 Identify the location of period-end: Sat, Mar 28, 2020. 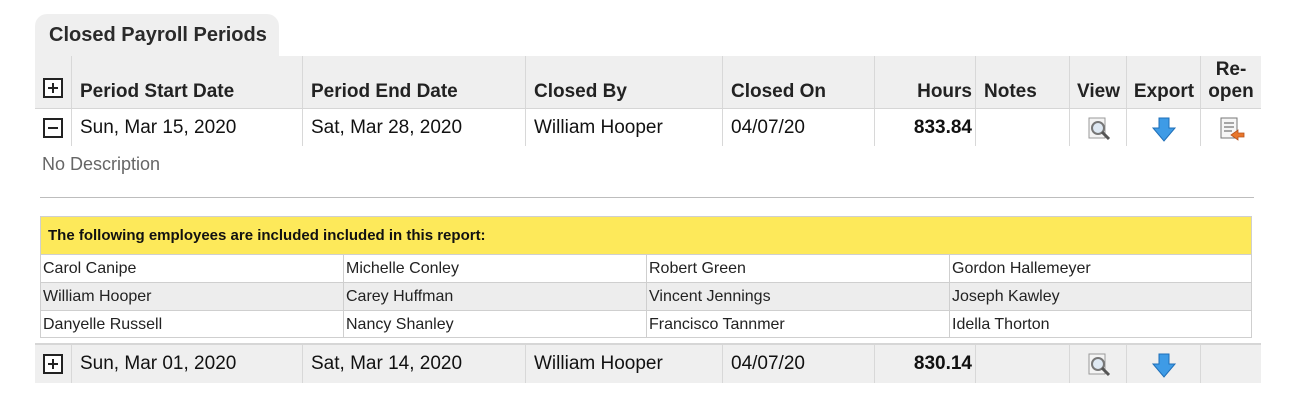
(387, 127).